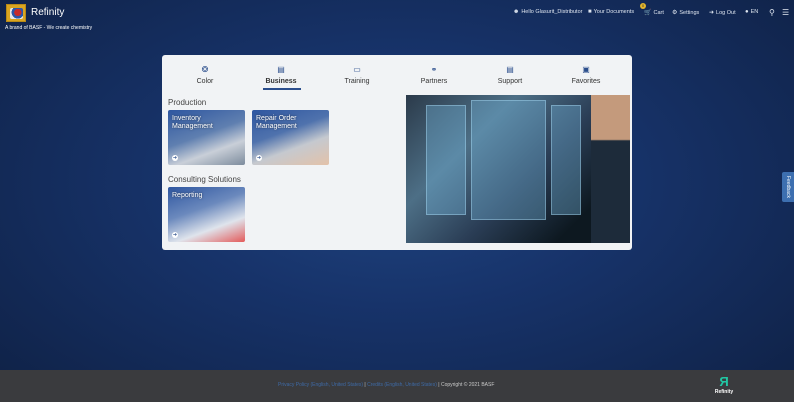  I want to click on active-tab-underline, so click(282, 89).